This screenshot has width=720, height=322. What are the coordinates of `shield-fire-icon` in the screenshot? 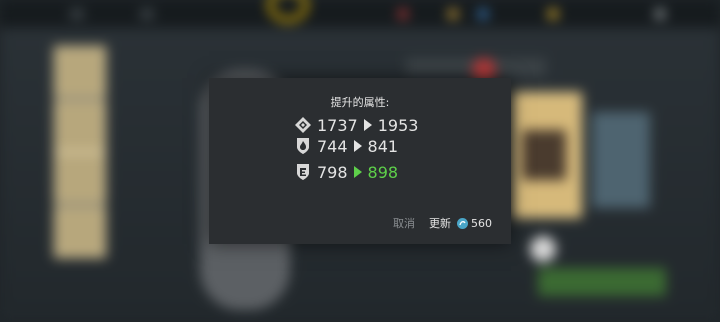 It's located at (303, 146).